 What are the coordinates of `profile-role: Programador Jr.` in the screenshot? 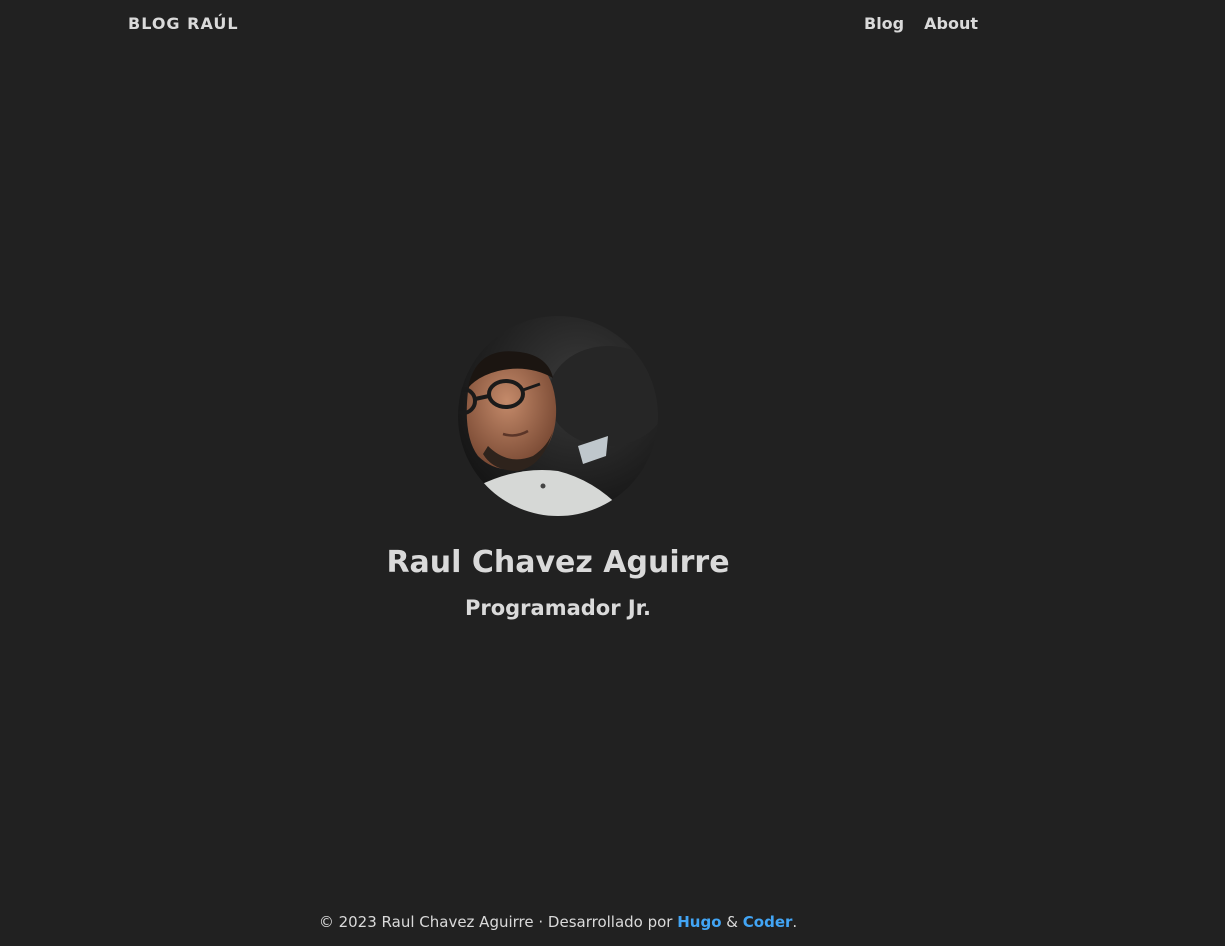 It's located at (558, 608).